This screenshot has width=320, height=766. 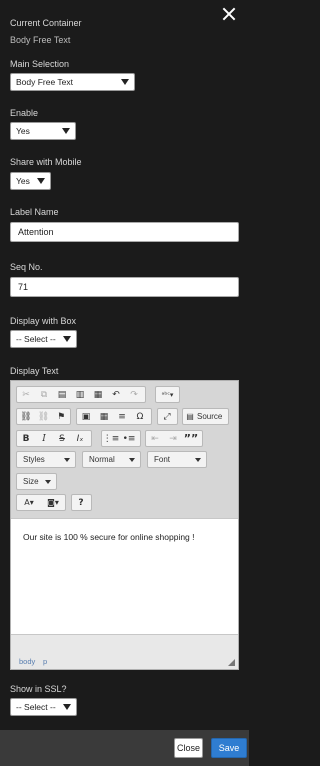 What do you see at coordinates (62, 438) in the screenshot?
I see `strikethrough-icon: S` at bounding box center [62, 438].